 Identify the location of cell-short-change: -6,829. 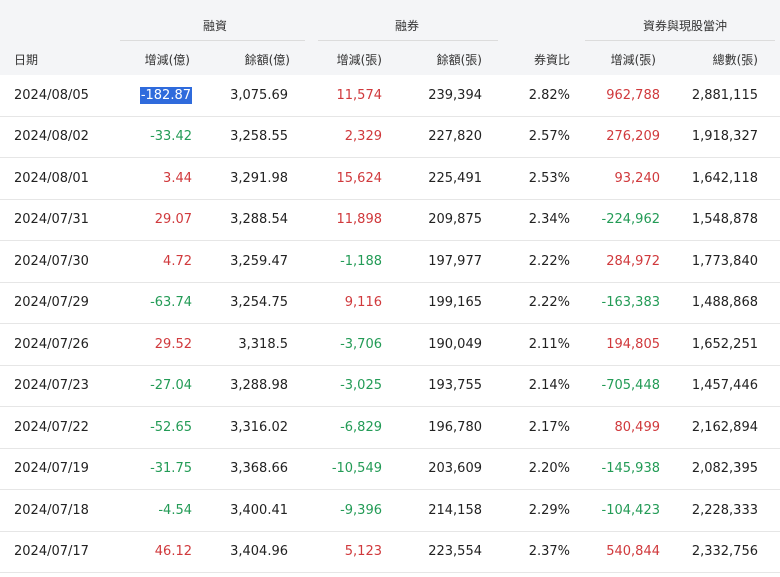
(361, 427).